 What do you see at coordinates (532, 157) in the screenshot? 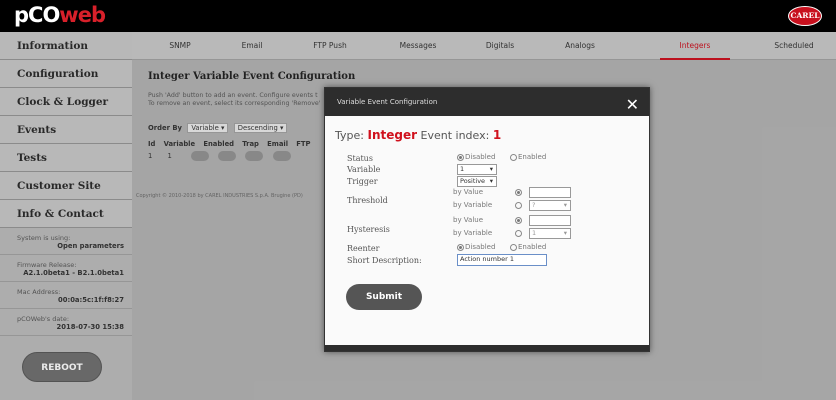
I see `status-enabled-label: Enabled` at bounding box center [532, 157].